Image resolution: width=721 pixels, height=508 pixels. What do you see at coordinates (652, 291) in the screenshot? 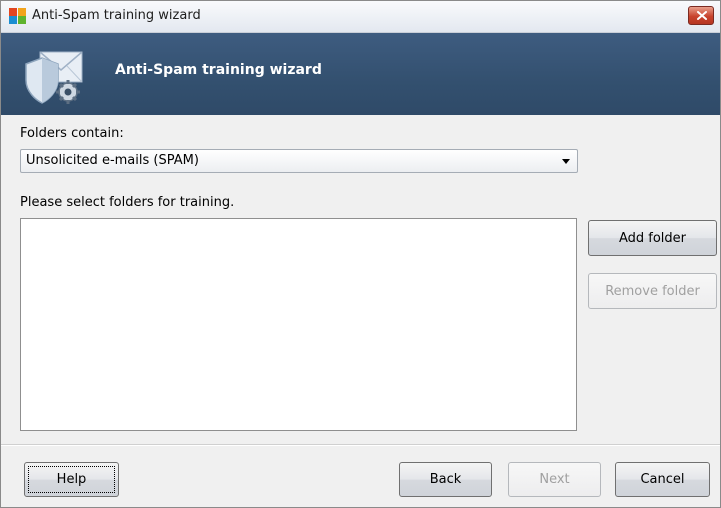
I see `remove-folder-button: Remove folder` at bounding box center [652, 291].